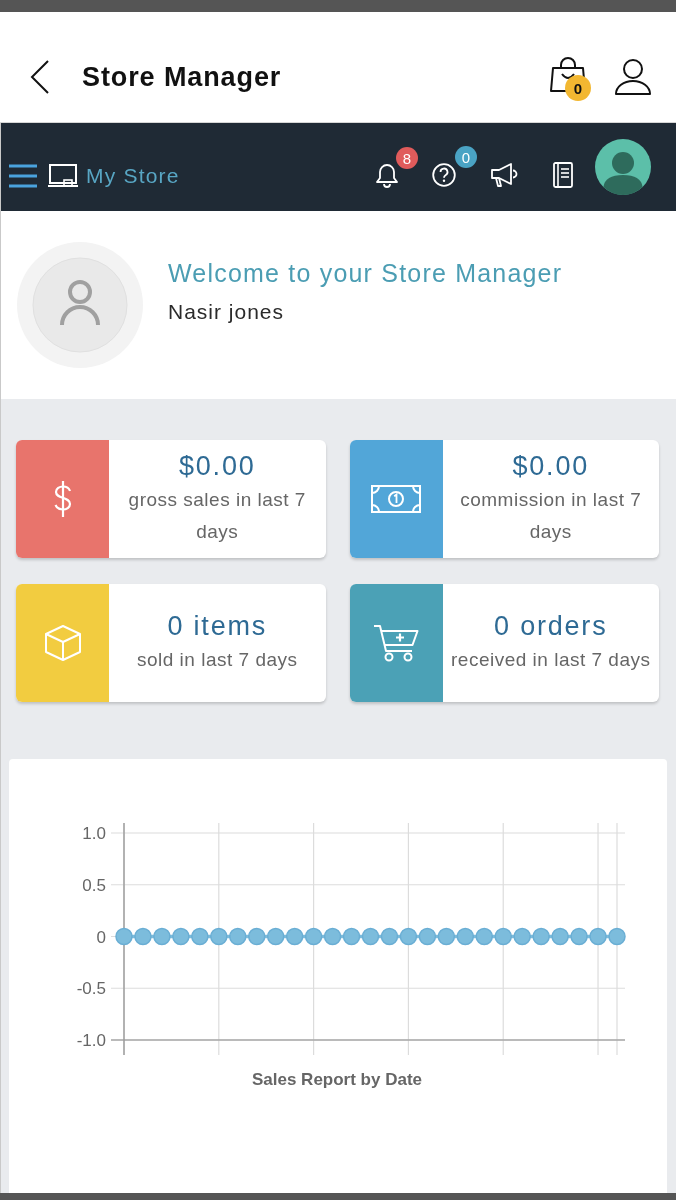 The height and width of the screenshot is (1200, 676). What do you see at coordinates (551, 625) in the screenshot?
I see `stat-value: 0 orders` at bounding box center [551, 625].